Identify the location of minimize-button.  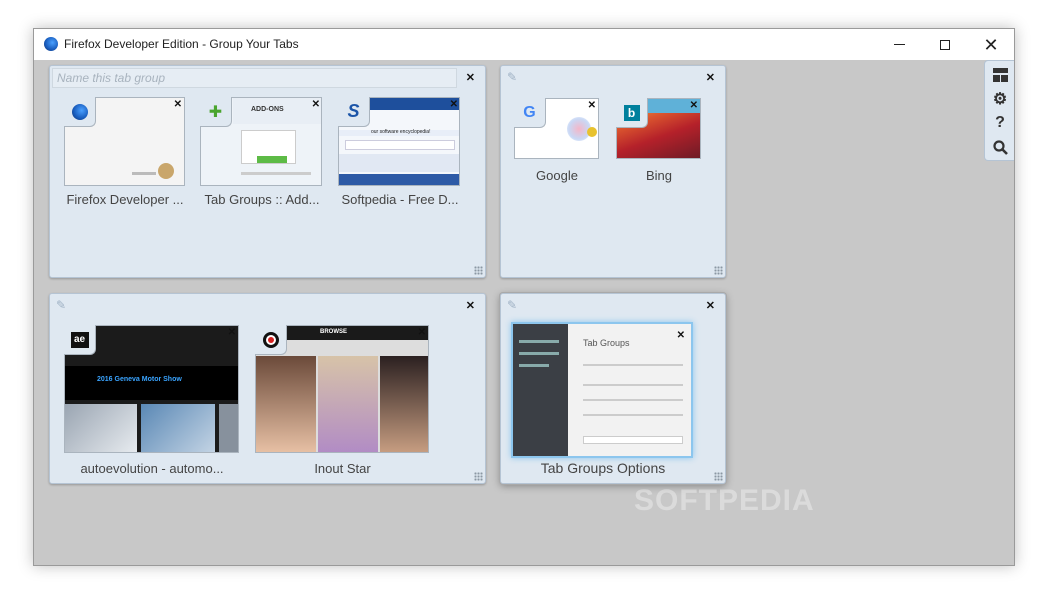
(899, 44).